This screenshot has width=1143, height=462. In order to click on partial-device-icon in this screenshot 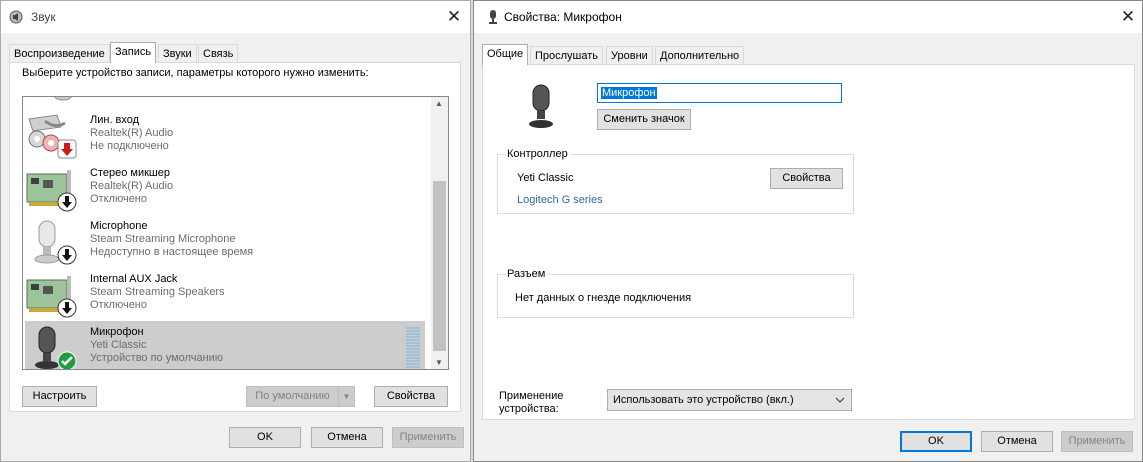, I will do `click(63, 99)`.